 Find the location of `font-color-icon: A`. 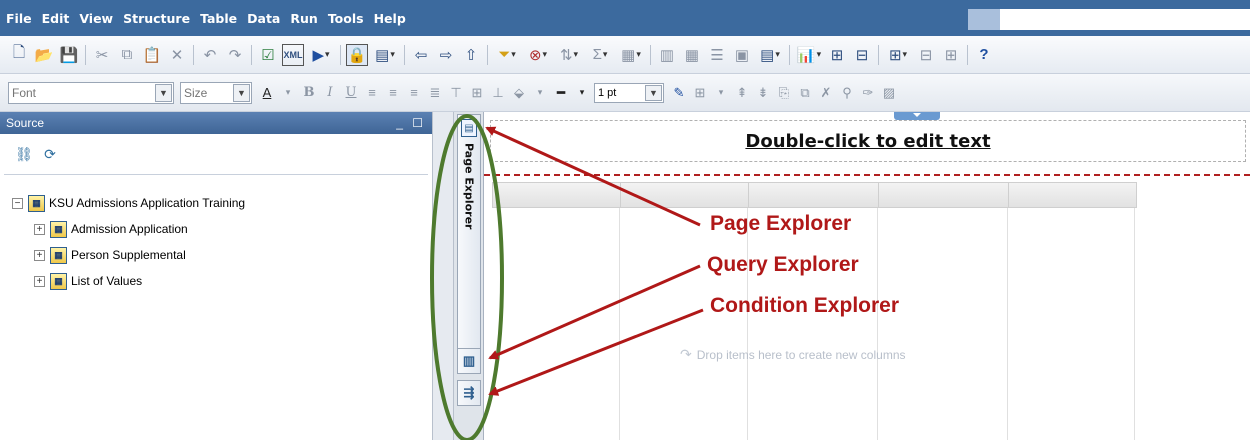

font-color-icon: A is located at coordinates (267, 93).